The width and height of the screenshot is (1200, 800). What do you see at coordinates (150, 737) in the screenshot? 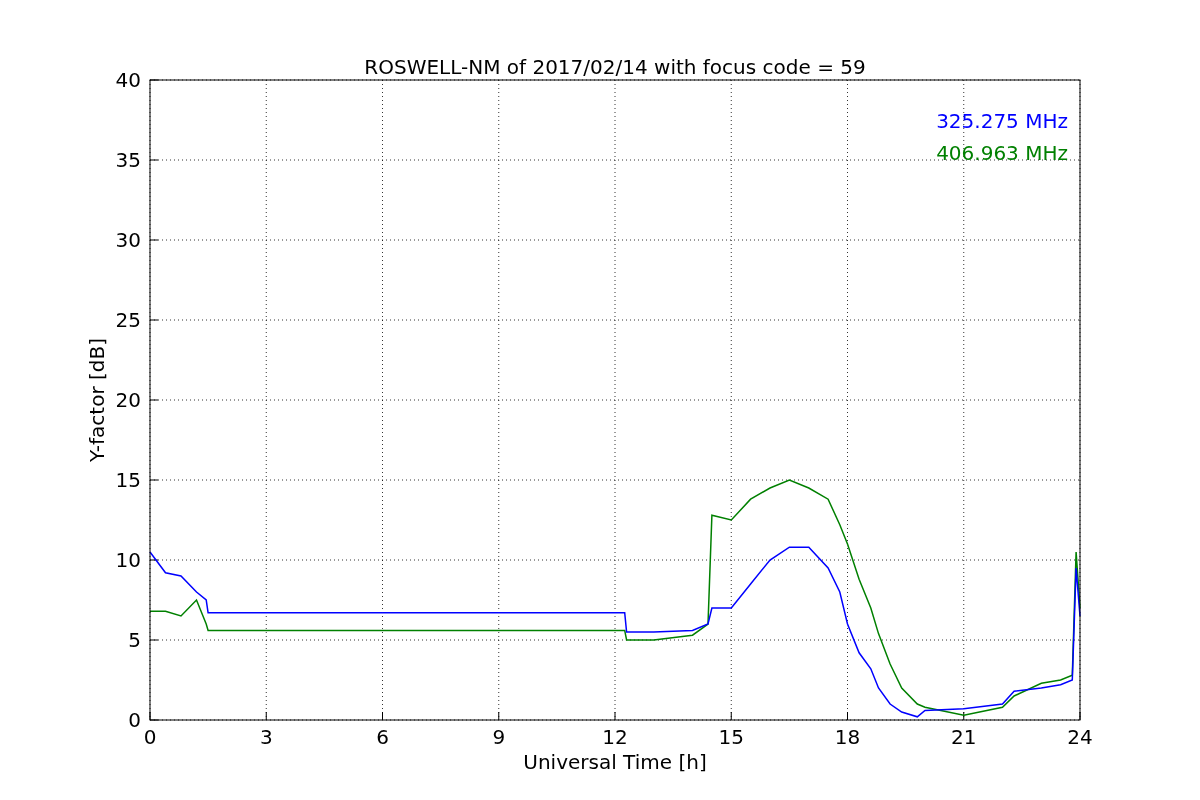
I see `x-tick-label: 0` at bounding box center [150, 737].